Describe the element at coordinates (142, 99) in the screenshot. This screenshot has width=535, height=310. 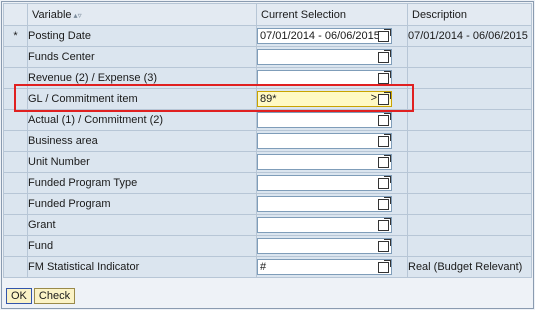
I see `variable-label: GL / Commitment item` at that location.